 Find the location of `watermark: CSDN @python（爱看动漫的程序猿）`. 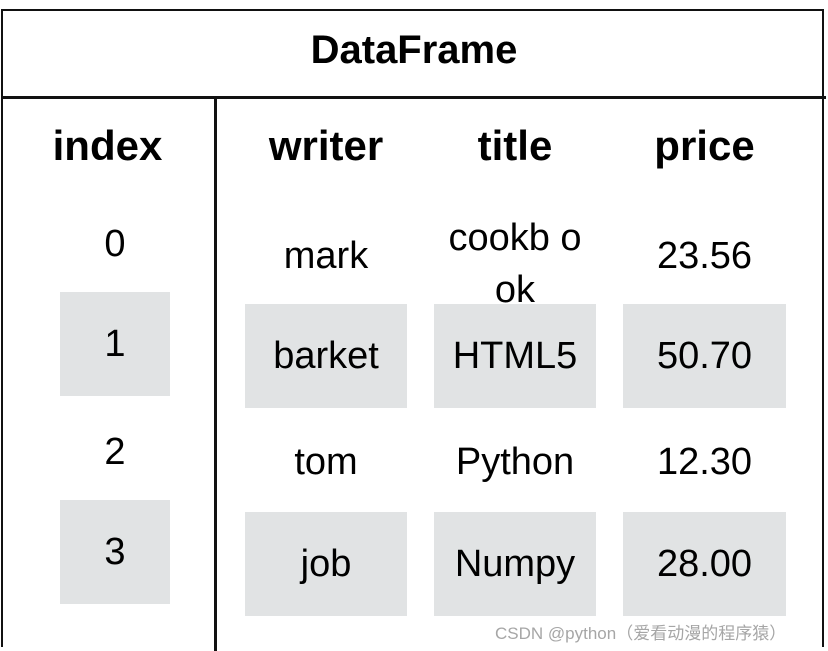

watermark: CSDN @python（爱看动漫的程序猿） is located at coordinates (641, 633).